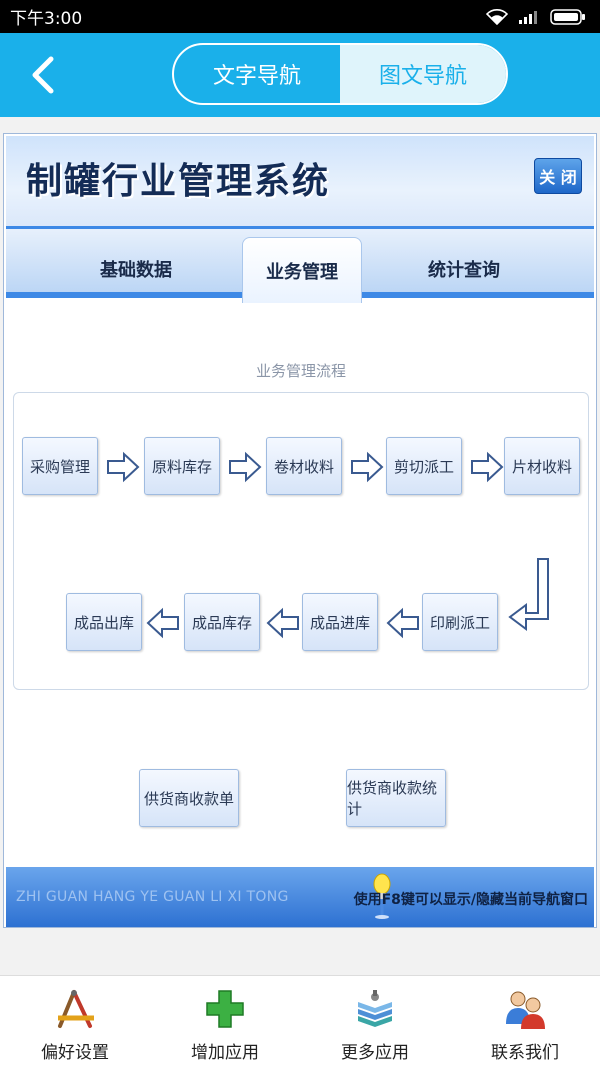  What do you see at coordinates (542, 466) in the screenshot?
I see `step-sheet-receiving: 片材收料` at bounding box center [542, 466].